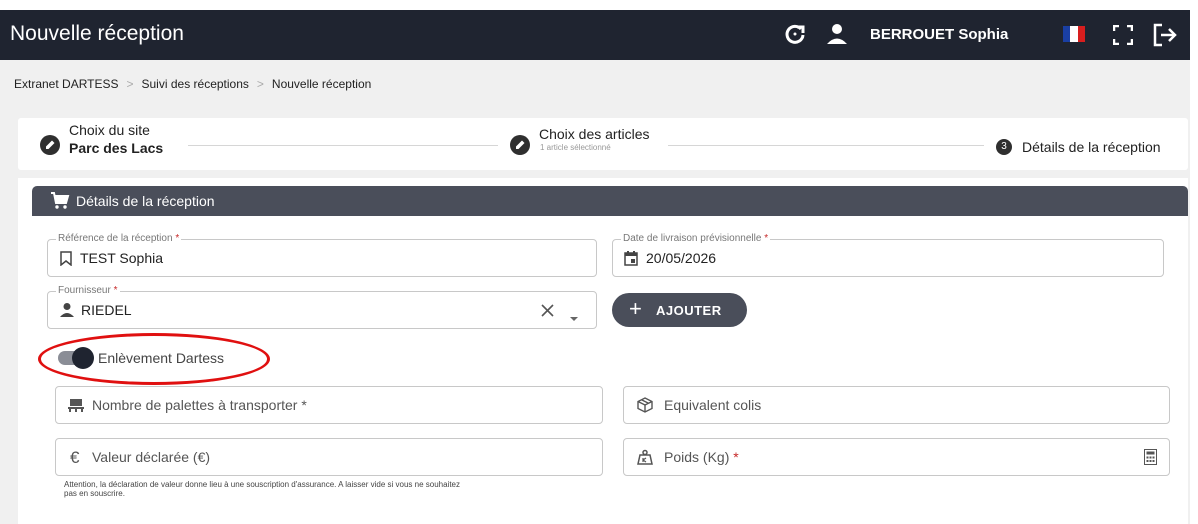  I want to click on step-title: Choix du site, so click(109, 130).